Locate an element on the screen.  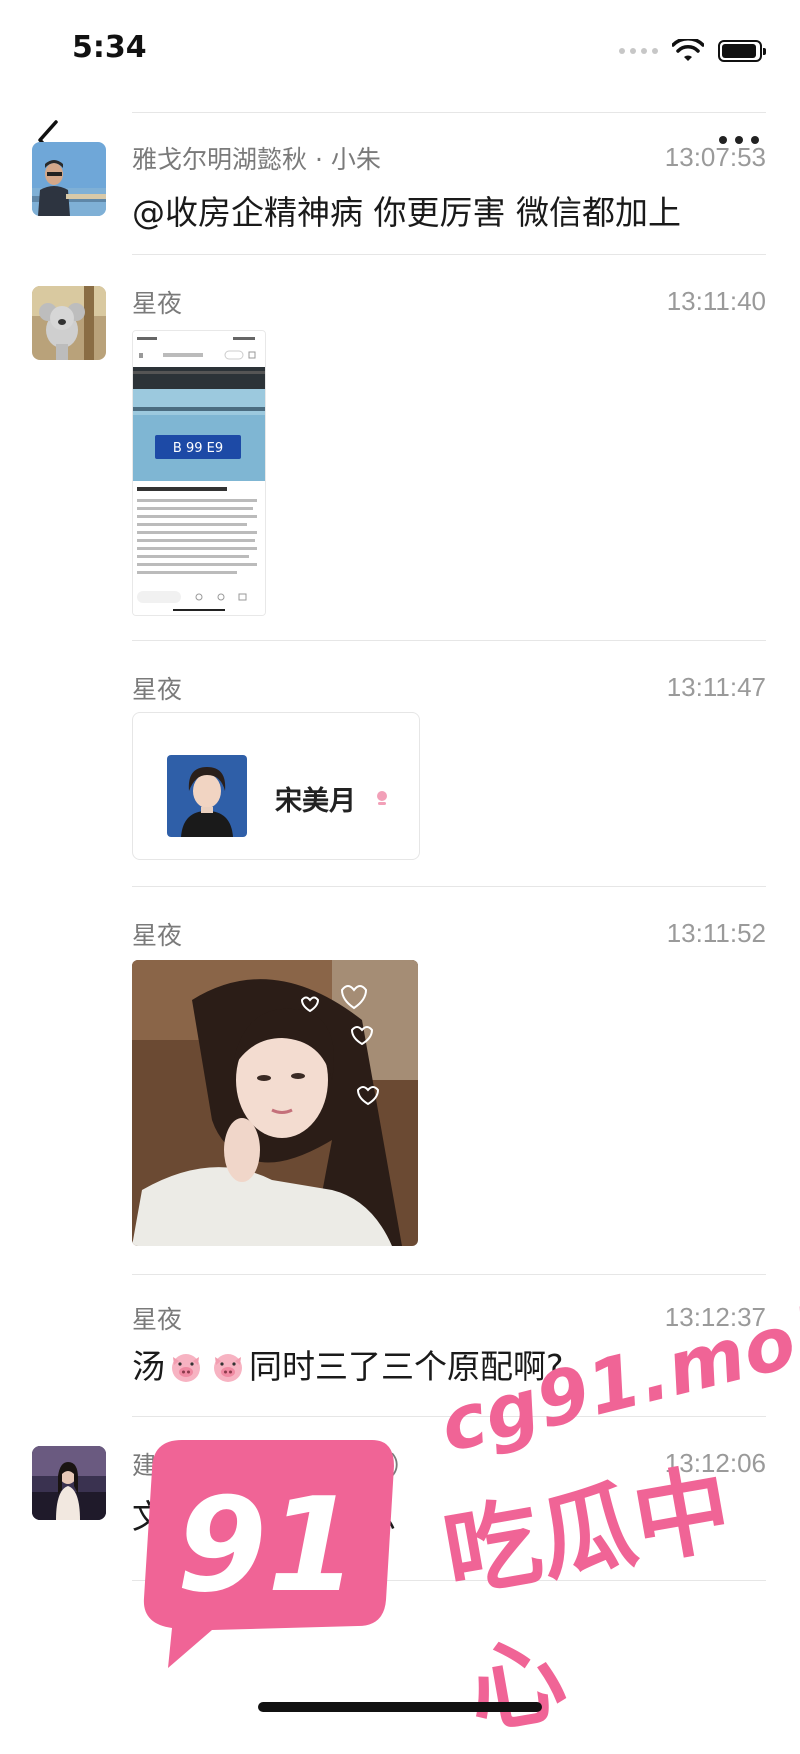
status-icons is located at coordinates (692, 51).